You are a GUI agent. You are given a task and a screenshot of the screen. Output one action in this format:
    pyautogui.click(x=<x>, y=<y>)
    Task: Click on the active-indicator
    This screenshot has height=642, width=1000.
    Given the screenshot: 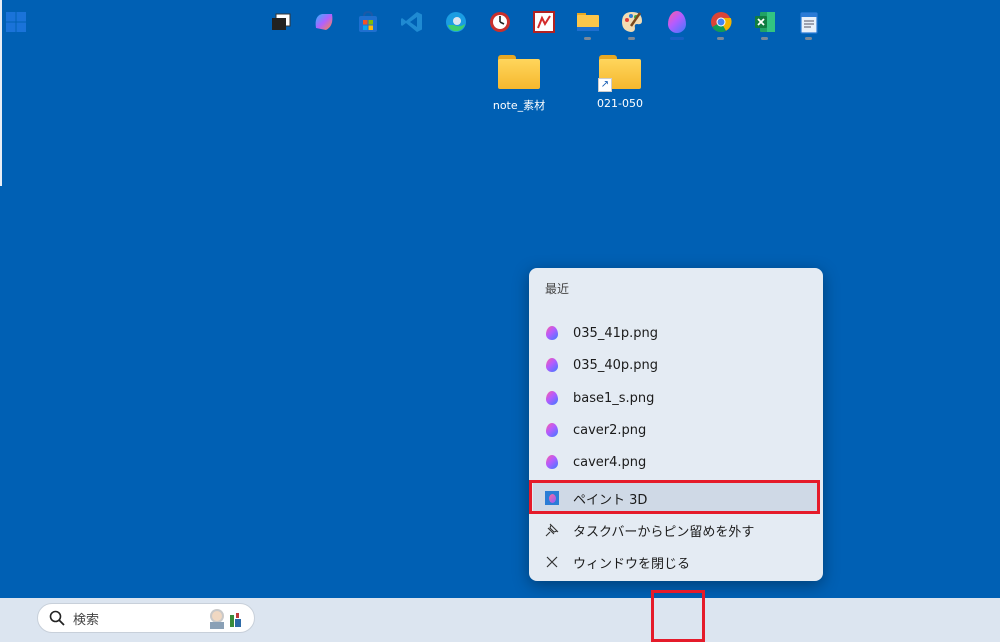 What is the action you would take?
    pyautogui.click(x=677, y=38)
    